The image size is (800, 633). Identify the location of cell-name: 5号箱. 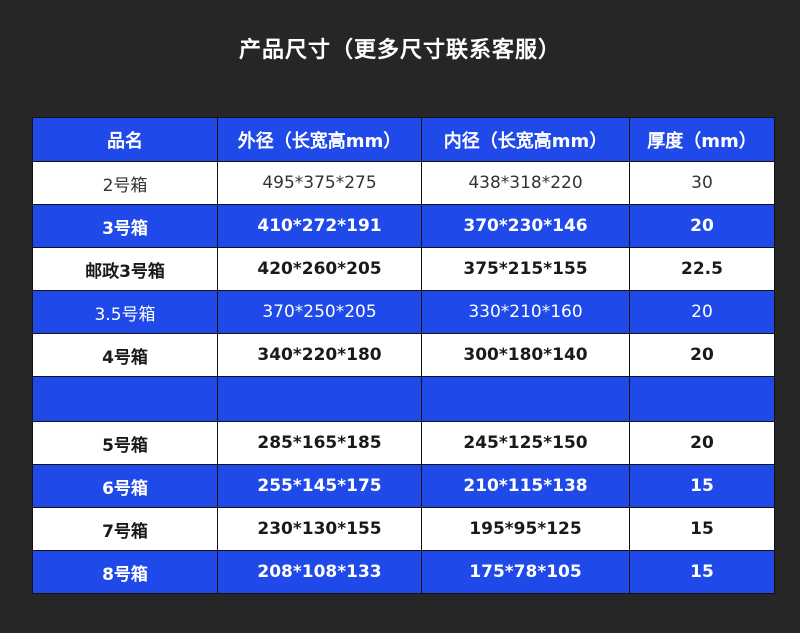
(125, 443).